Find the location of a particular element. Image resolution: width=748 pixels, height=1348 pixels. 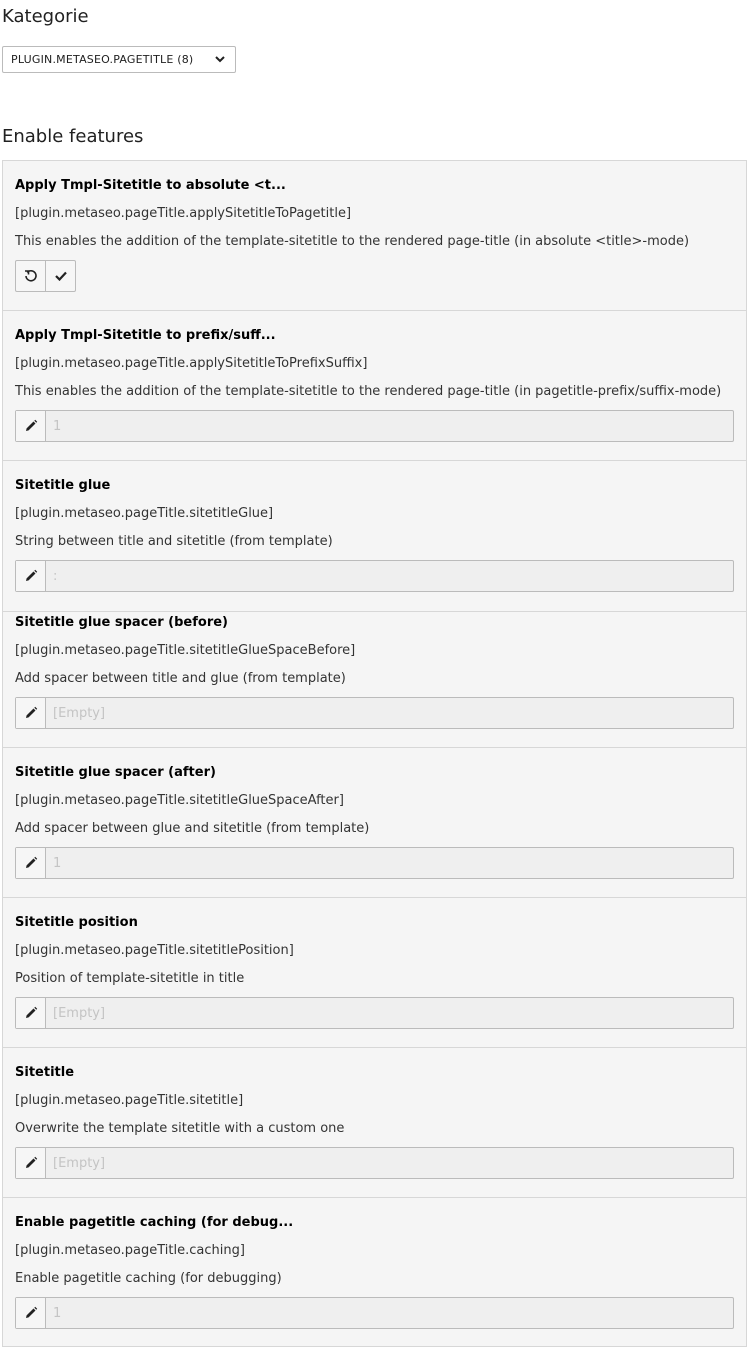

category-select-value: PLUGIN.METASEO.PAGETITLE (8) is located at coordinates (102, 59).